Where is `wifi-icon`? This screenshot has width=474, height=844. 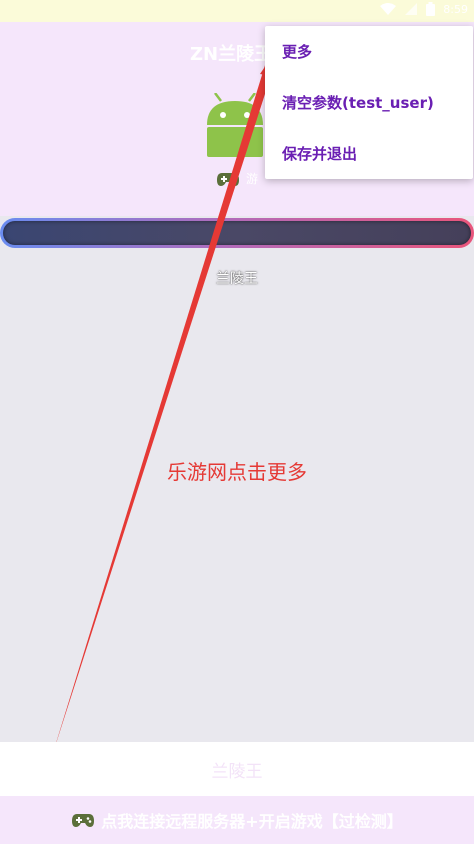
wifi-icon is located at coordinates (388, 9).